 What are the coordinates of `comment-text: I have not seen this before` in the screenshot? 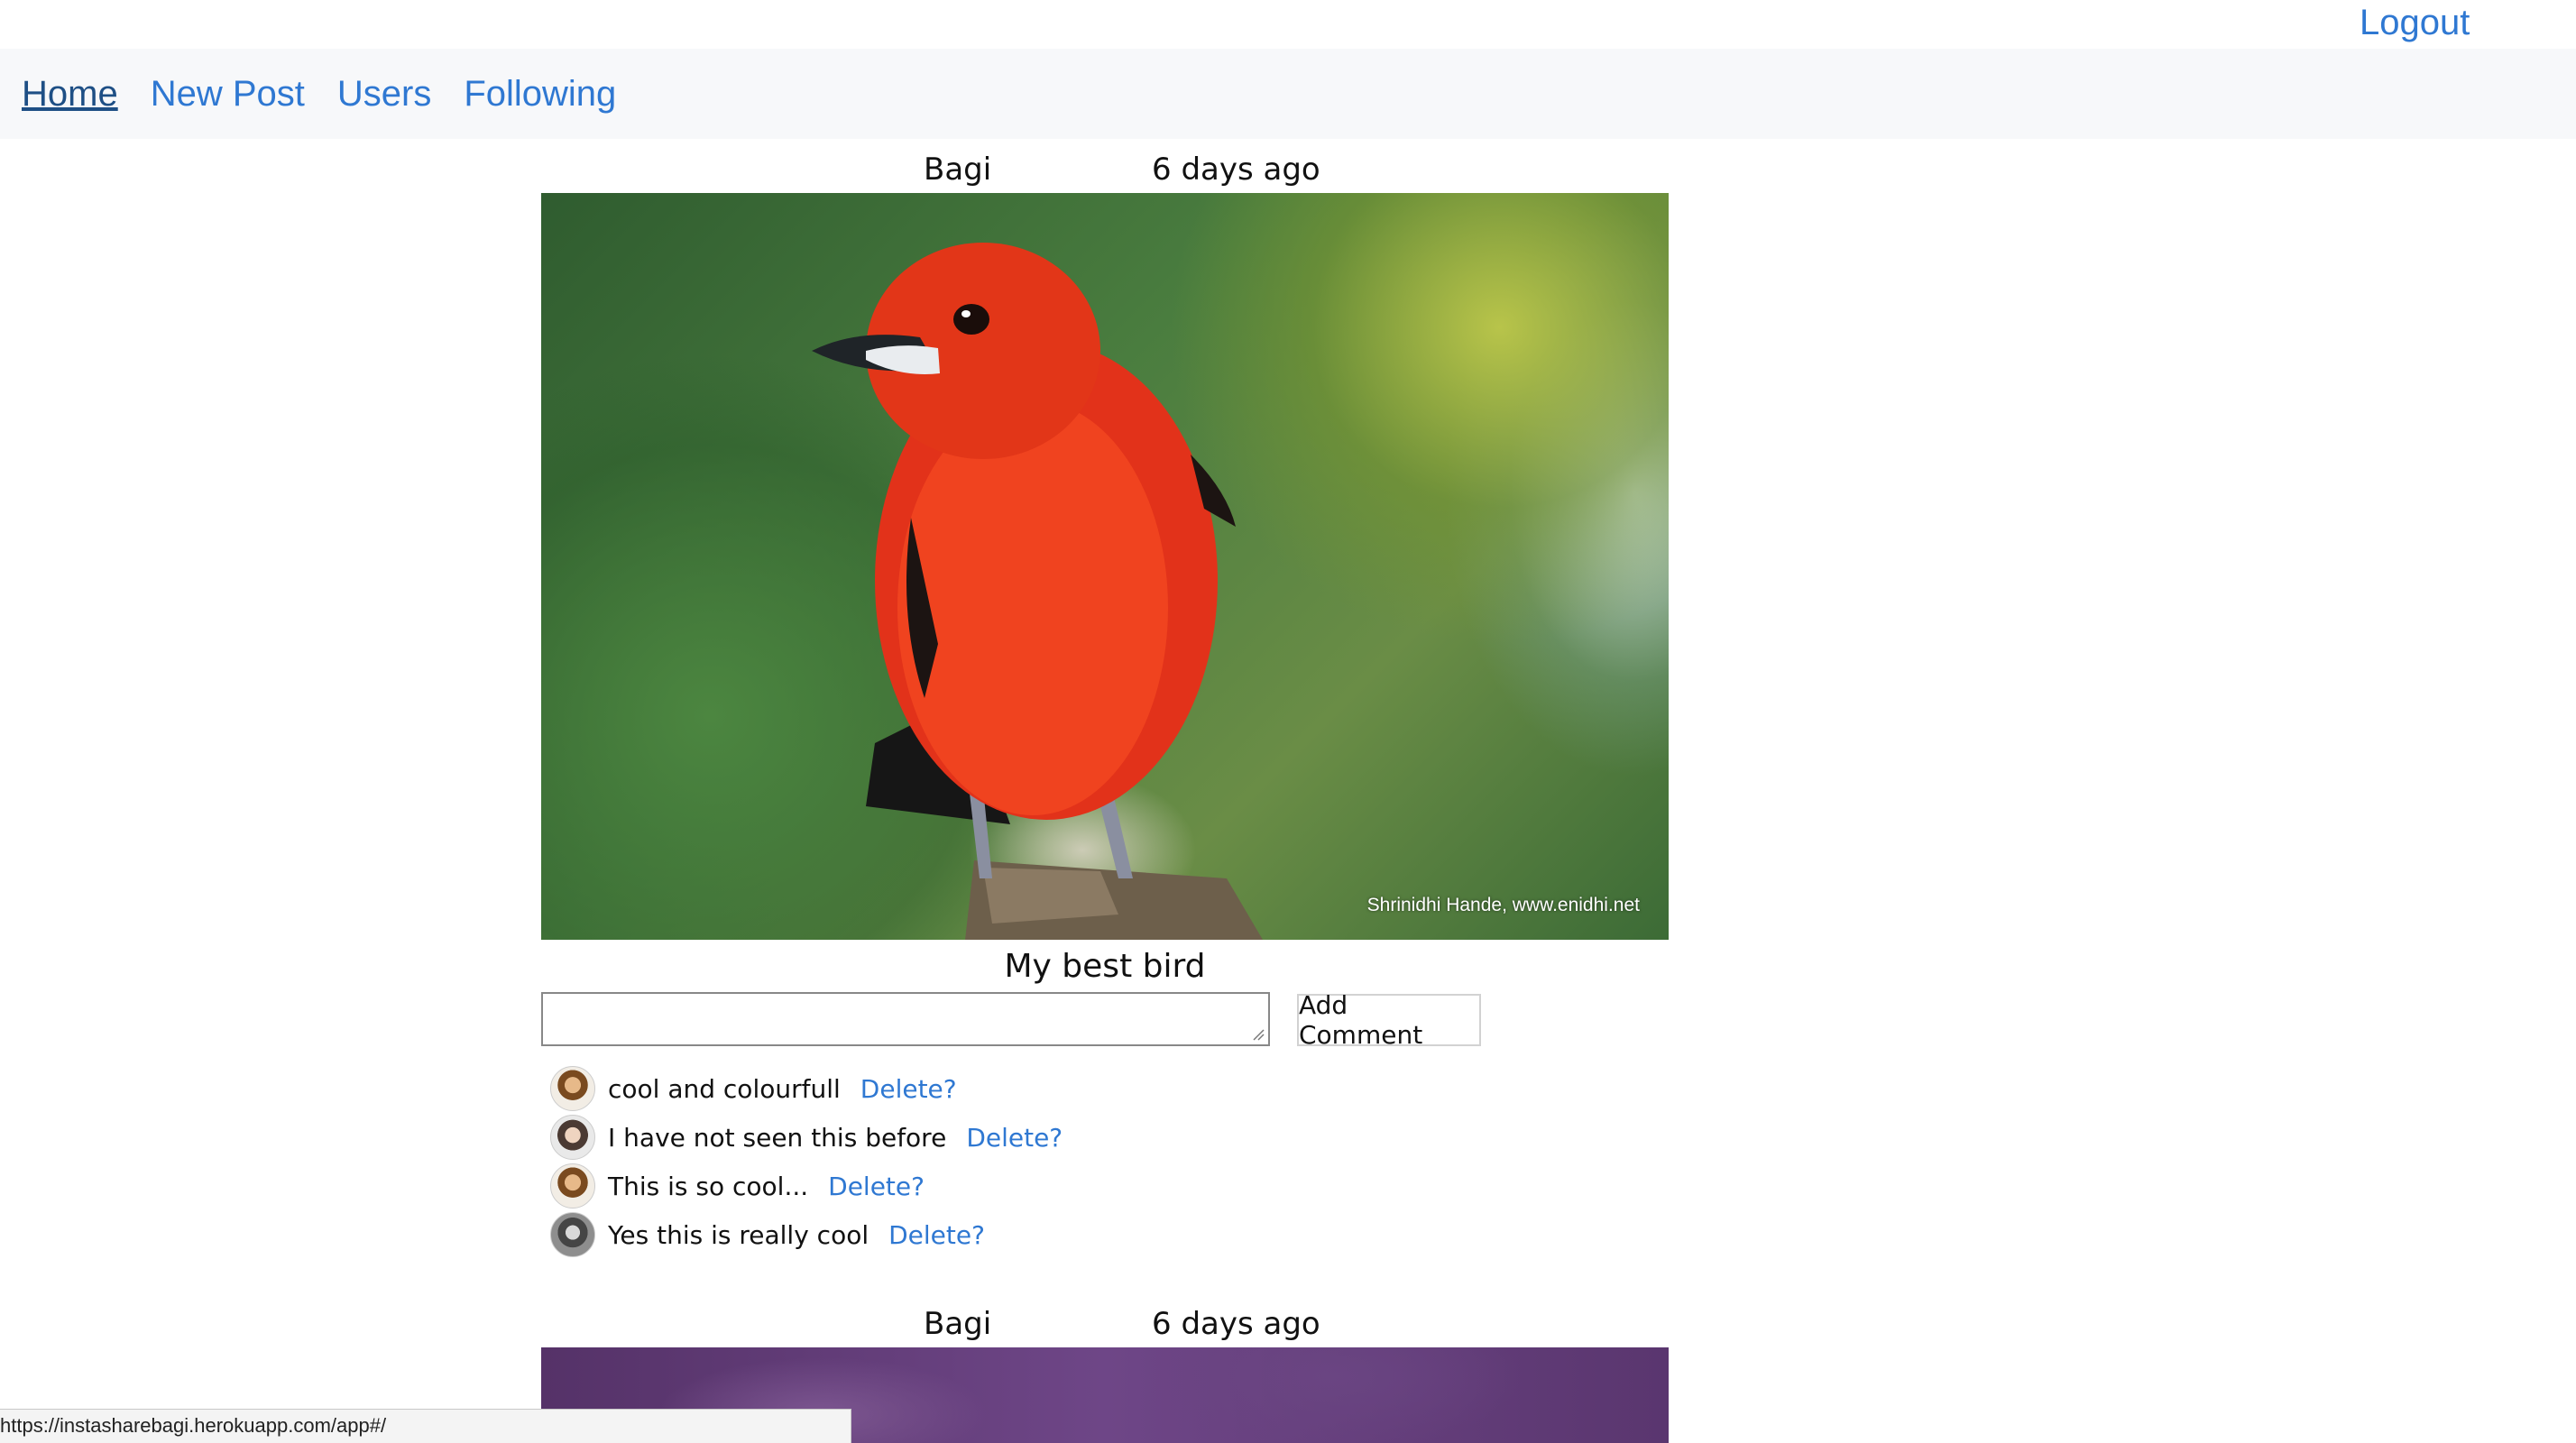 It's located at (777, 1137).